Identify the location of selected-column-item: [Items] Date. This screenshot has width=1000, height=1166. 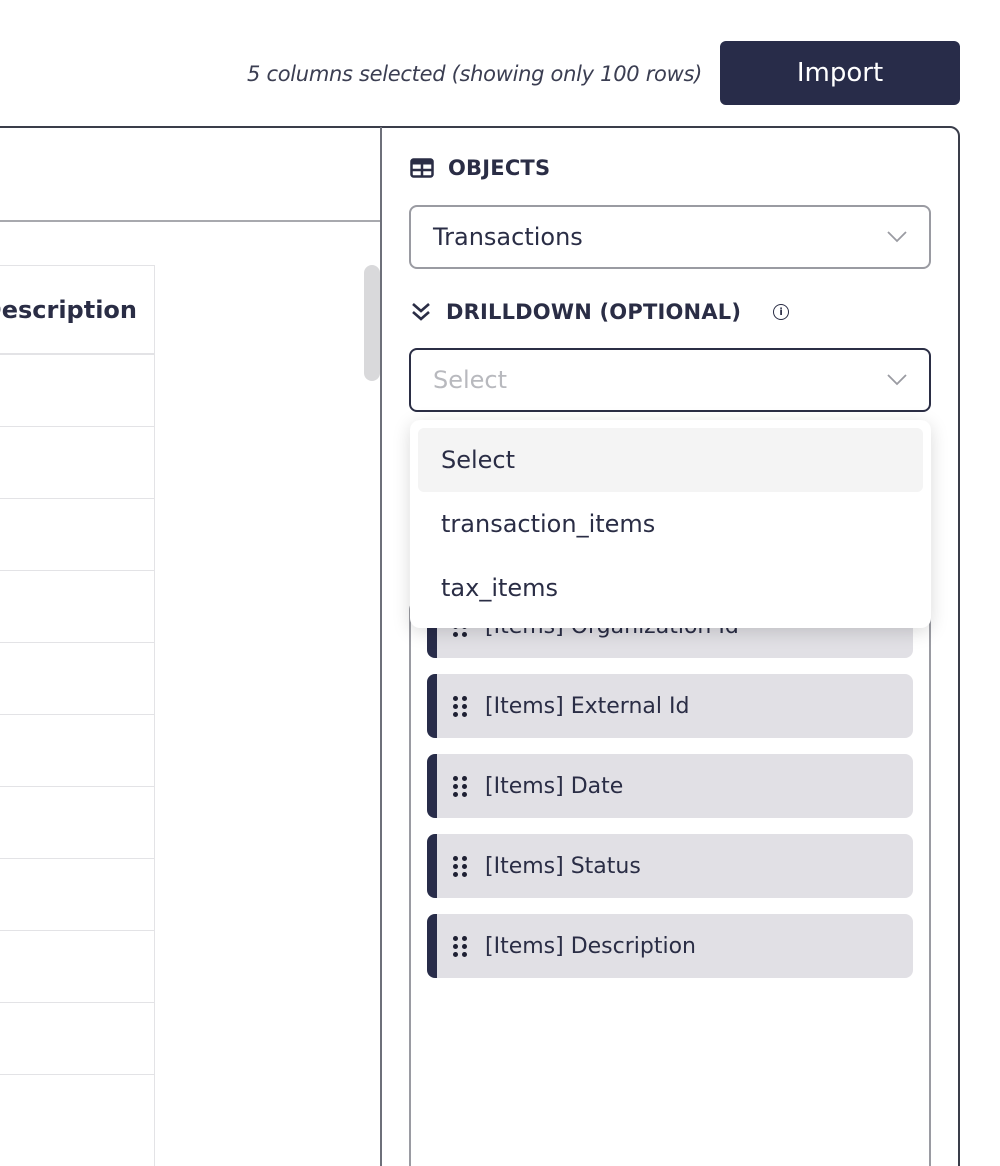
(670, 786).